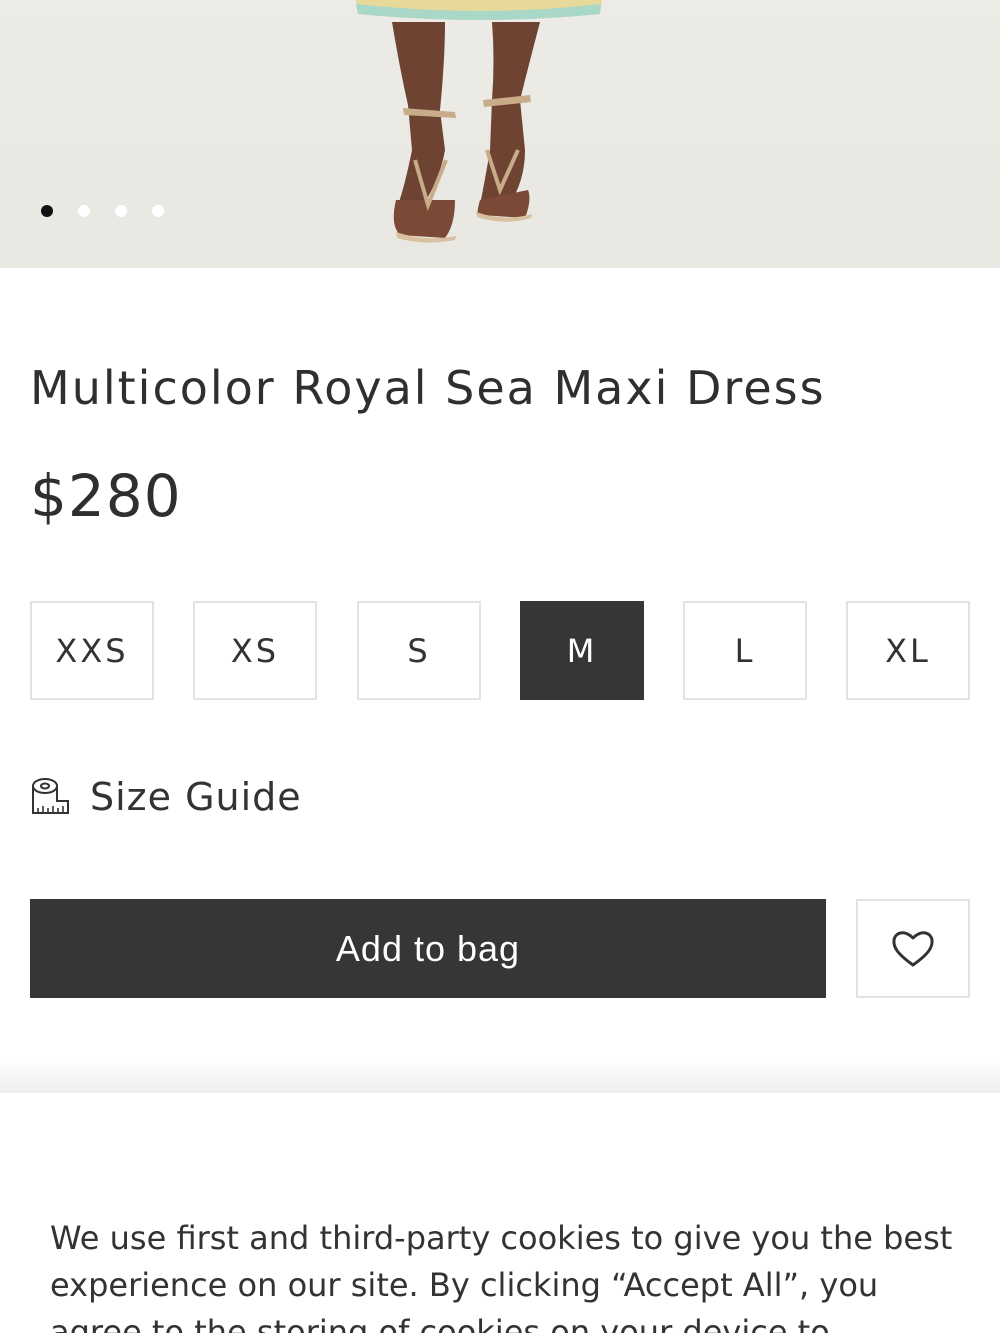 The image size is (1000, 1333). Describe the element at coordinates (255, 650) in the screenshot. I see `size-option-xs: XS` at that location.